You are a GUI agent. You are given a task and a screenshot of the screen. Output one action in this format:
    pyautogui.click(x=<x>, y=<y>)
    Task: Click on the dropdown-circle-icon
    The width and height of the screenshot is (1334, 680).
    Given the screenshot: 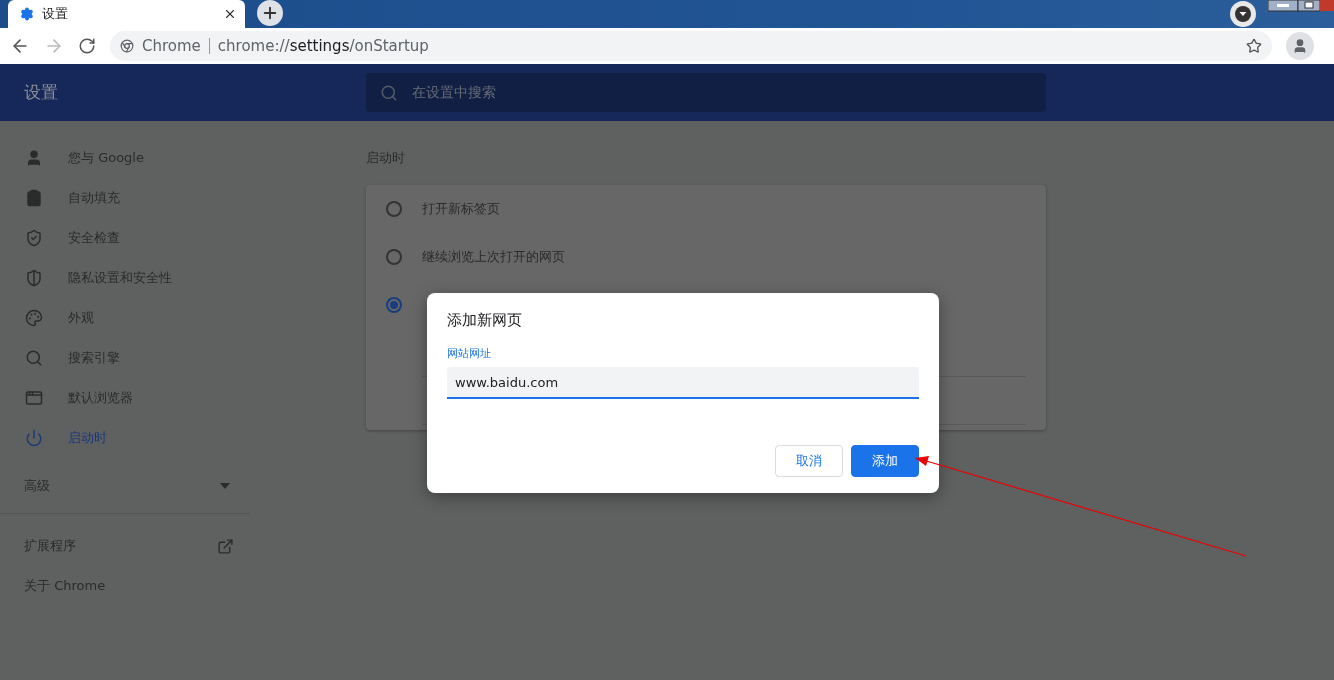 What is the action you would take?
    pyautogui.click(x=1243, y=14)
    